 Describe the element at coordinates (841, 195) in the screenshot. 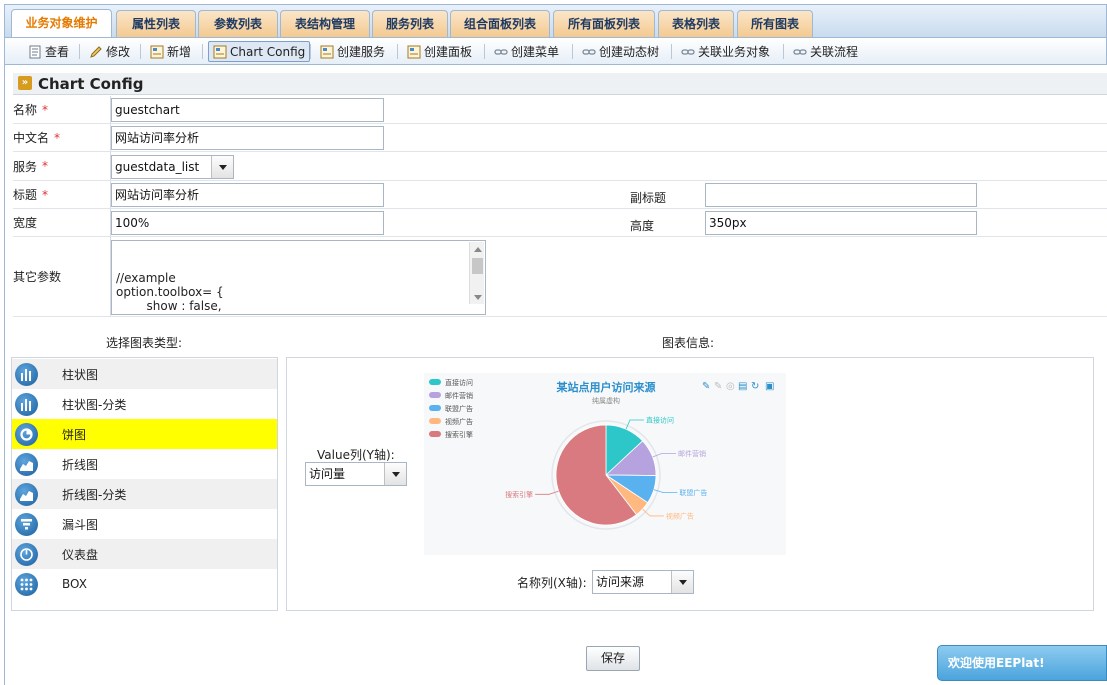

I see `subtitle-input` at that location.